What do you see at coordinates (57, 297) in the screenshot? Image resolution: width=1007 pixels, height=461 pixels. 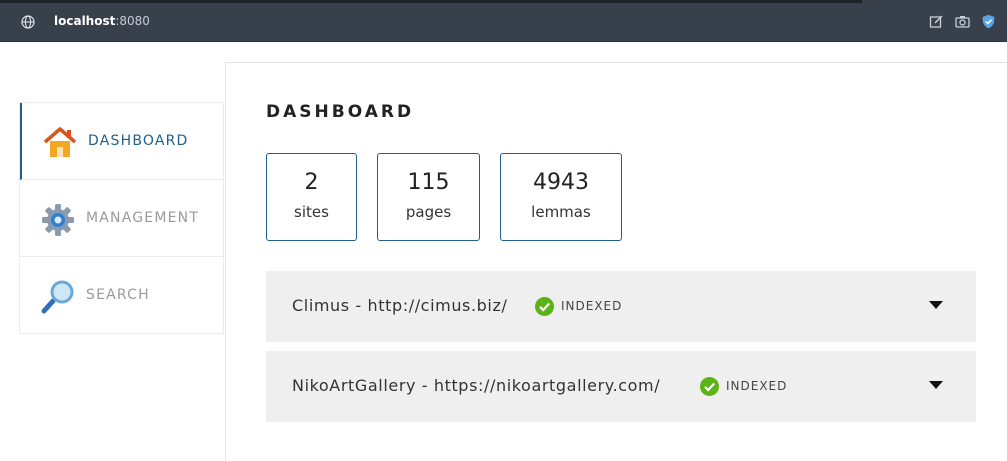 I see `magnifier-icon` at bounding box center [57, 297].